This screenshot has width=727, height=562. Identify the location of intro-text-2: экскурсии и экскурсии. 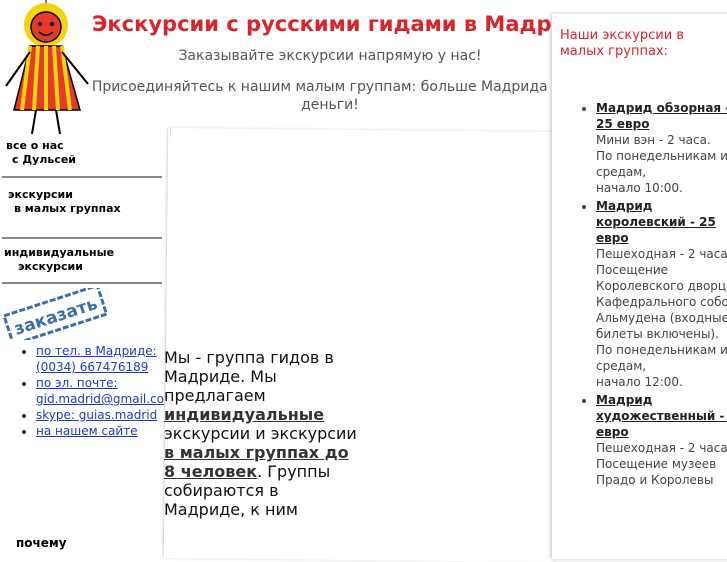
(260, 433).